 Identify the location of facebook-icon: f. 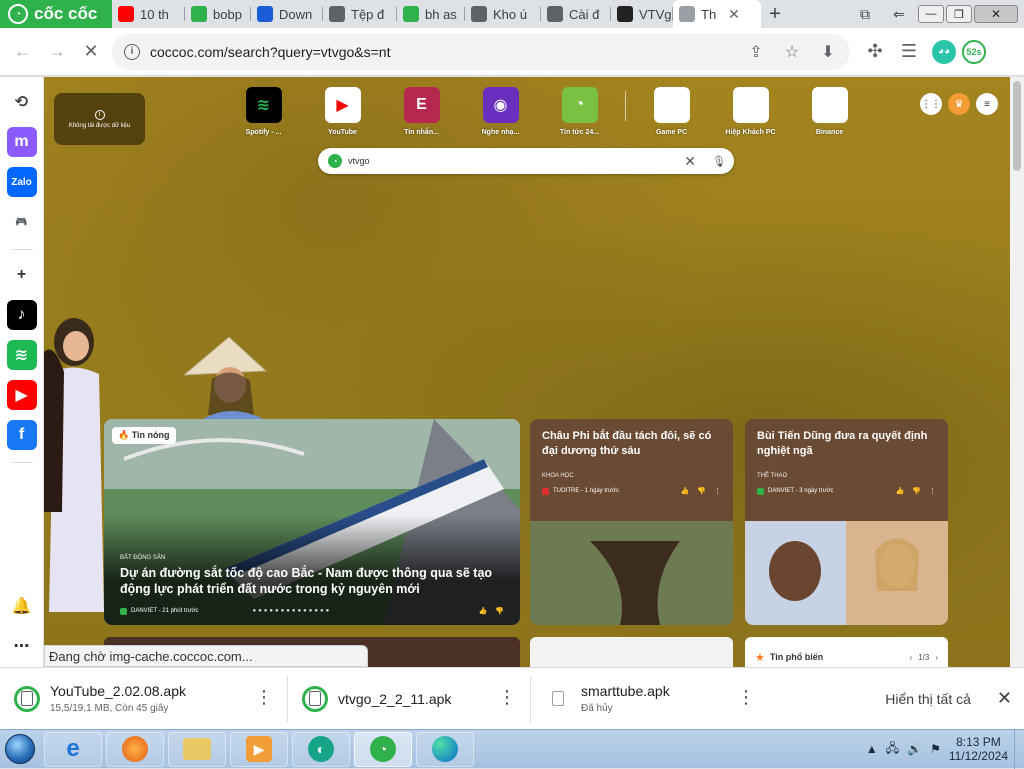
(21, 435).